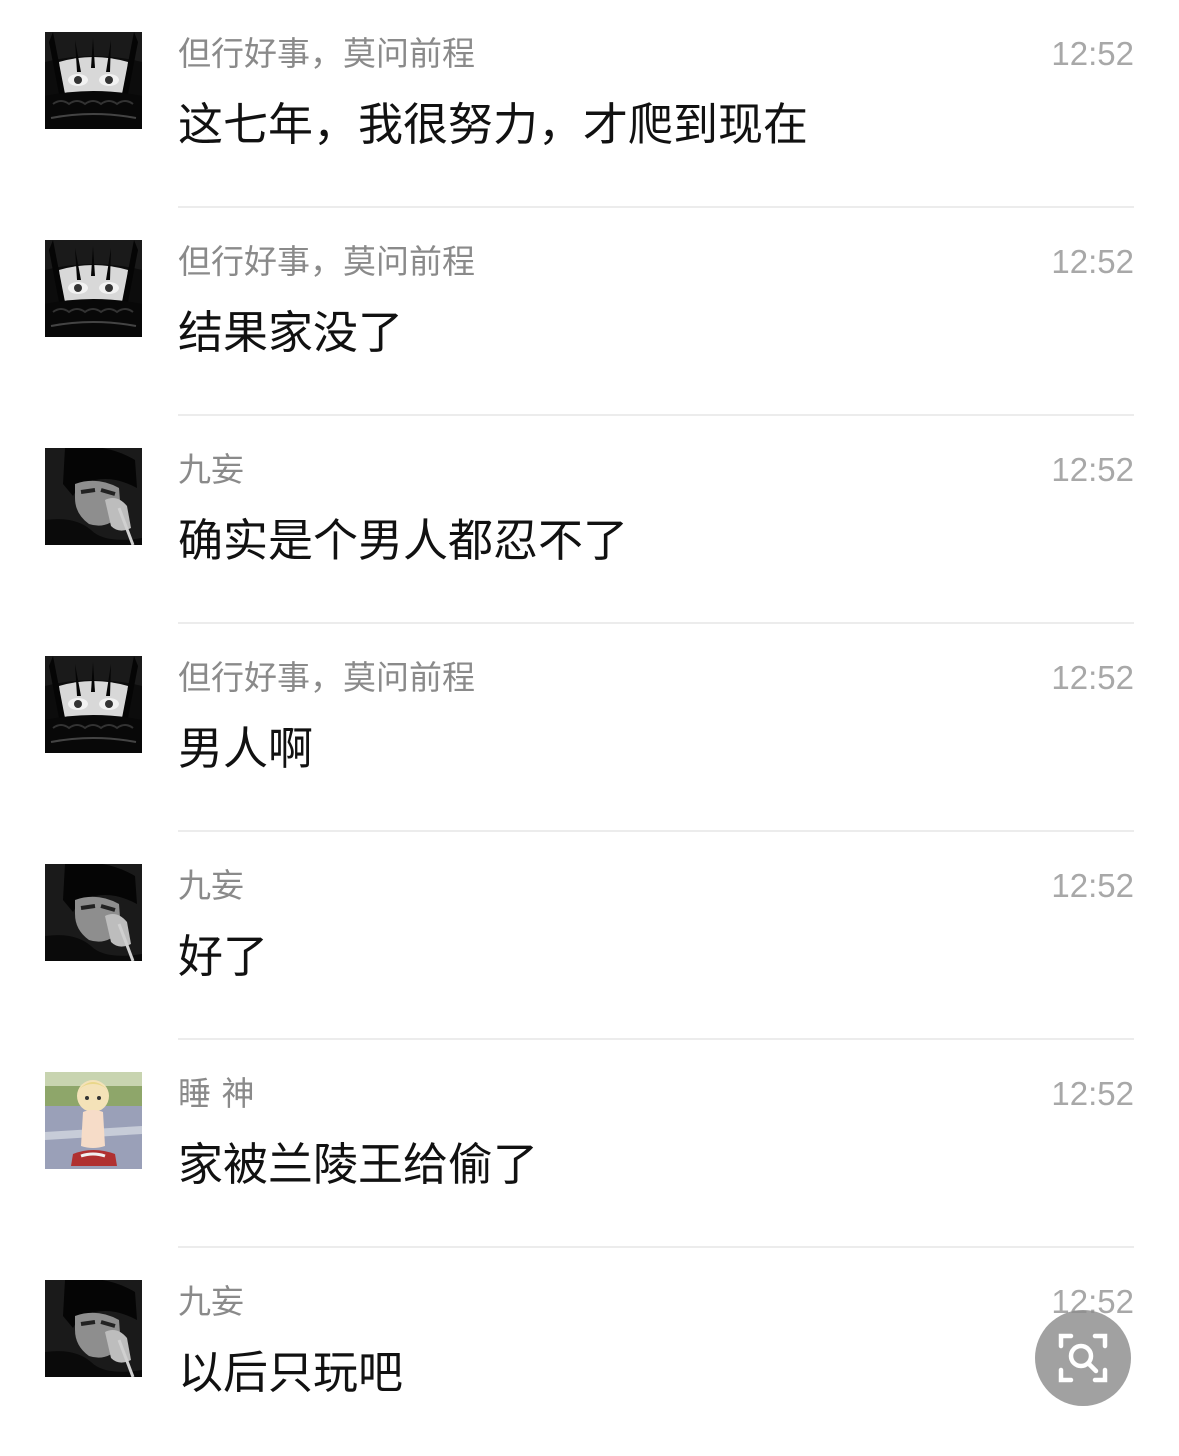 The height and width of the screenshot is (1456, 1179). I want to click on message-text: 结果家没了, so click(291, 332).